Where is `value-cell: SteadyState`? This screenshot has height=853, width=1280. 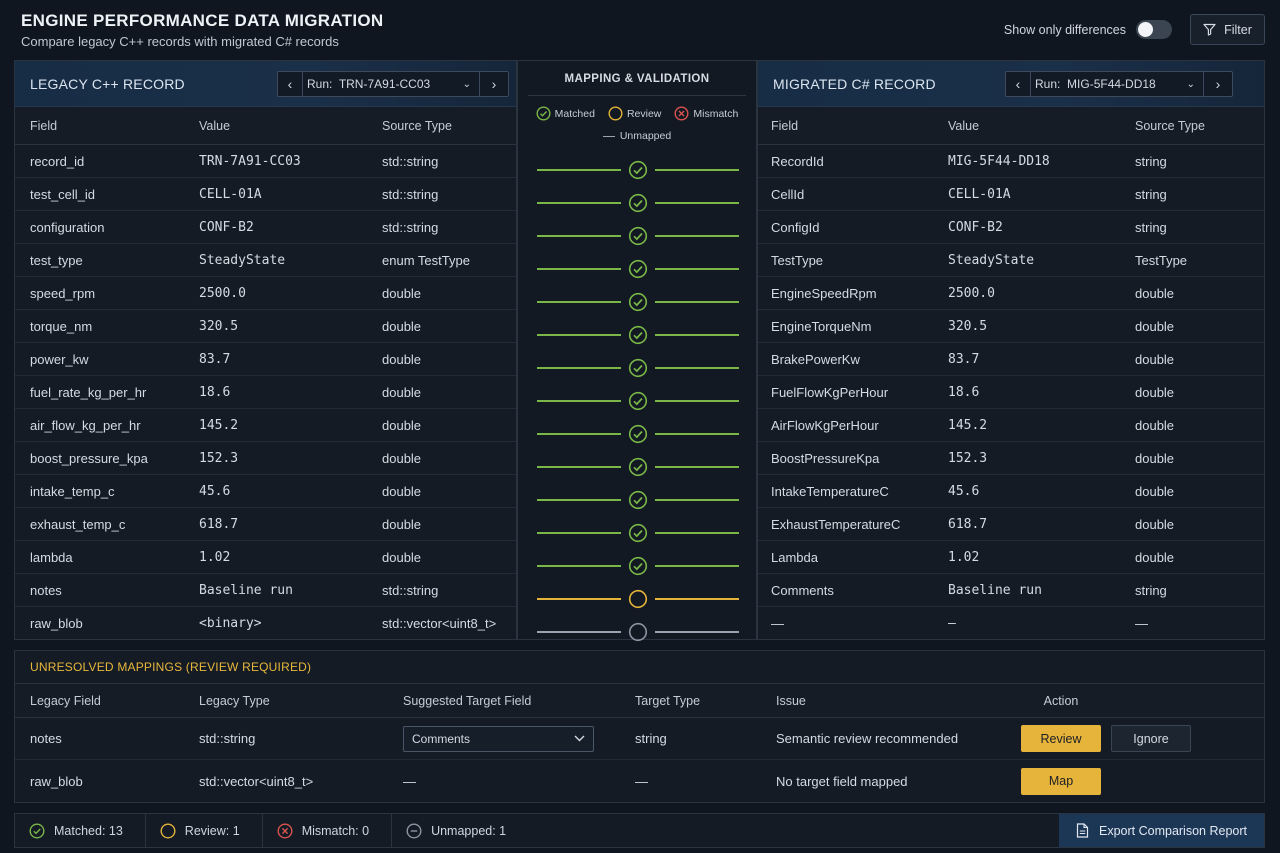 value-cell: SteadyState is located at coordinates (242, 260).